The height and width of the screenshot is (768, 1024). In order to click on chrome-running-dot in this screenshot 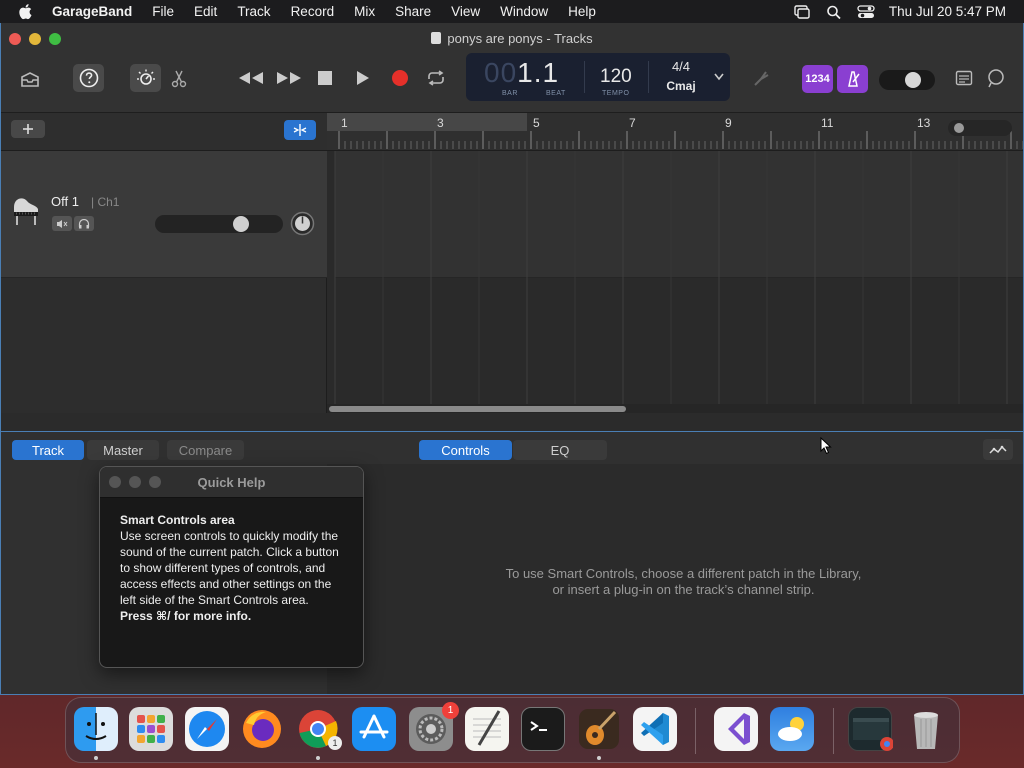, I will do `click(318, 758)`.